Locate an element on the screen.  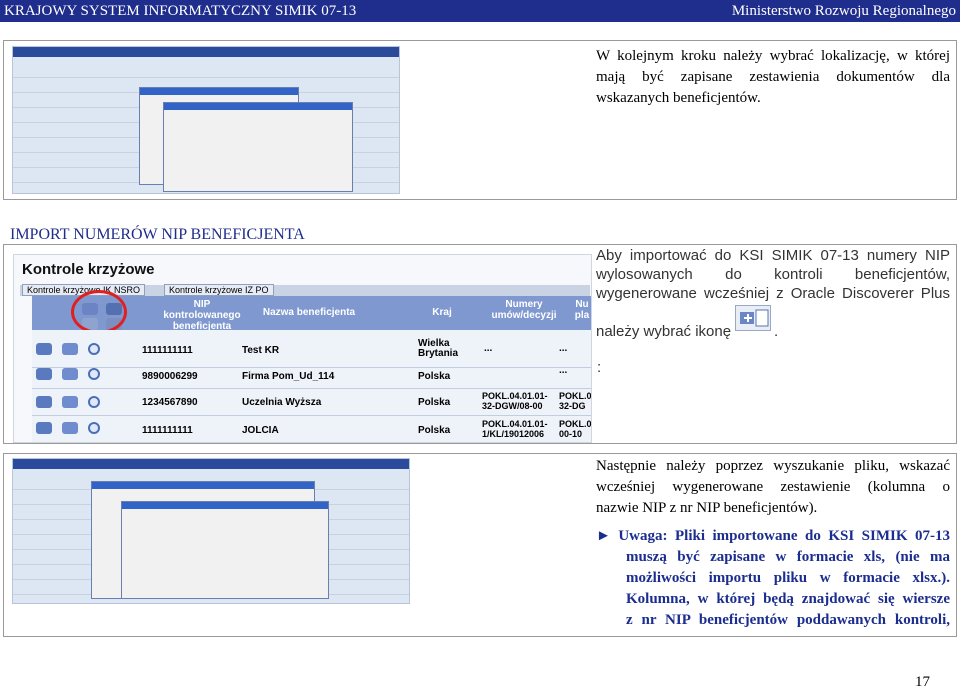
colon: : is located at coordinates (599, 367).